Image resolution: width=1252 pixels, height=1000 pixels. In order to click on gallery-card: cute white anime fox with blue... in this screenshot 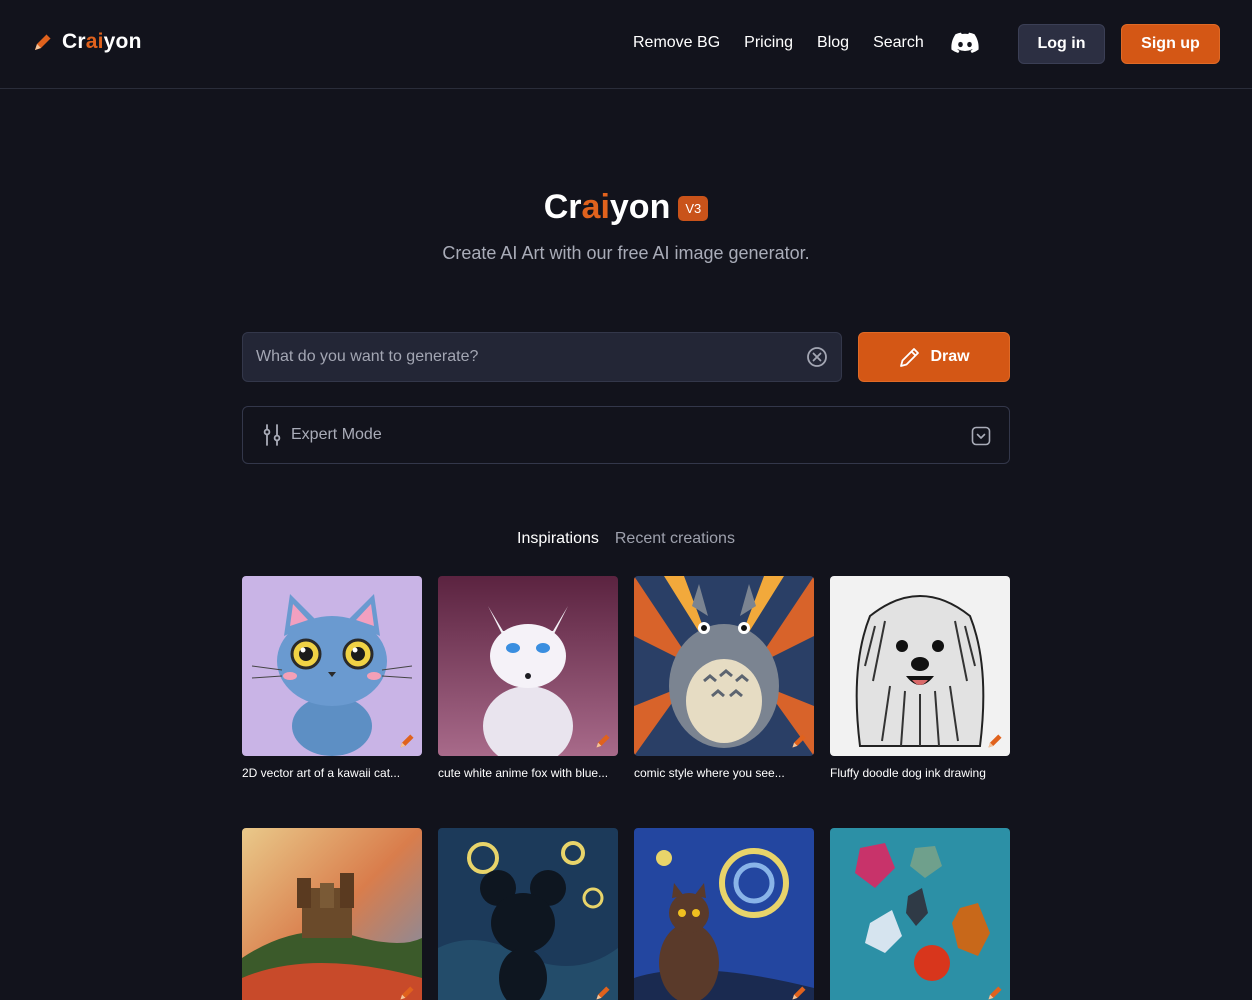, I will do `click(528, 678)`.